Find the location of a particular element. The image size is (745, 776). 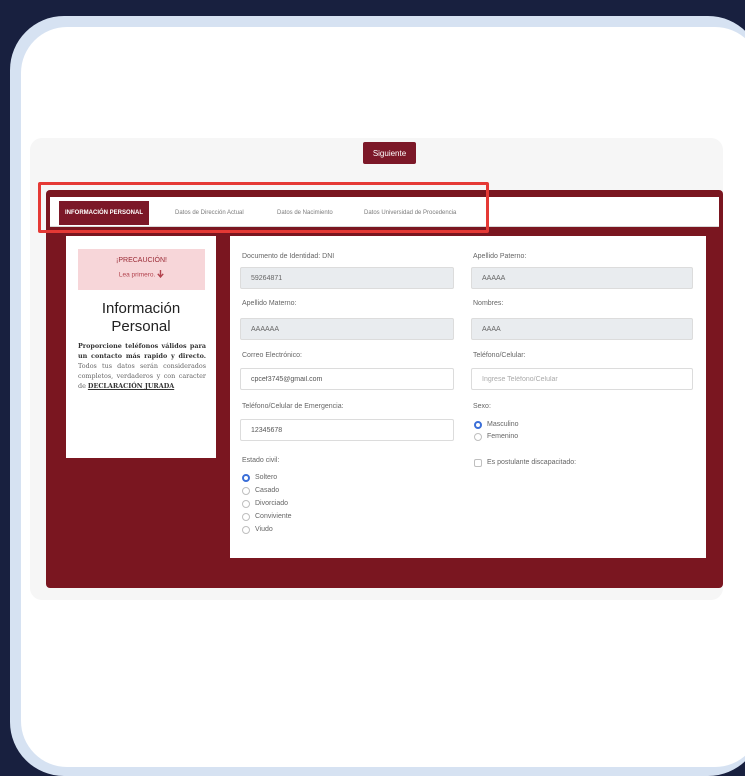

estado-civil-label: Estado civil: is located at coordinates (261, 460).